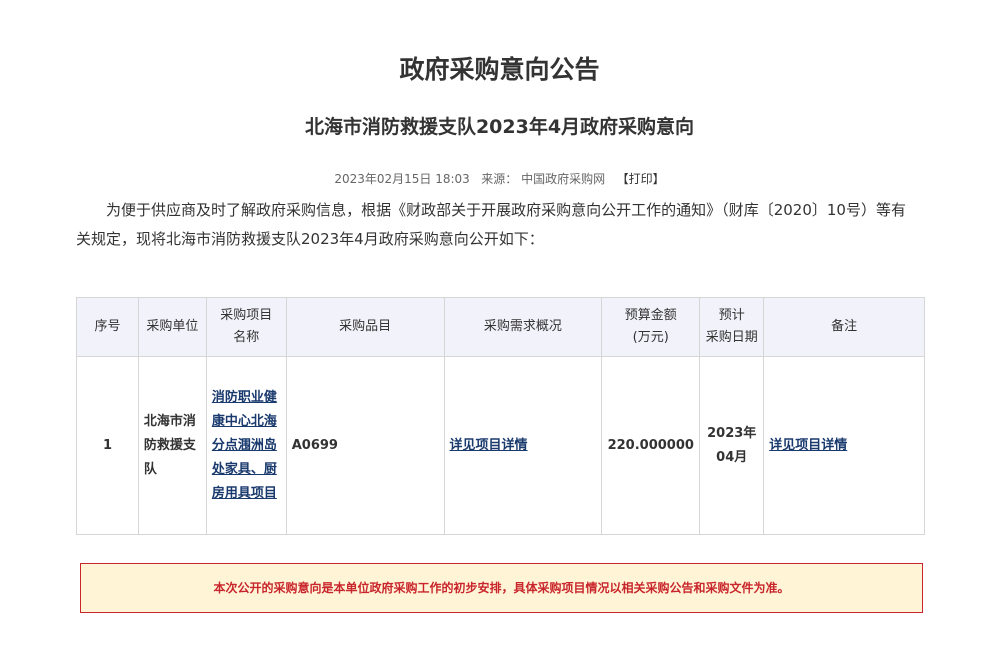  What do you see at coordinates (732, 327) in the screenshot?
I see `header-date: 预计 采购日期` at bounding box center [732, 327].